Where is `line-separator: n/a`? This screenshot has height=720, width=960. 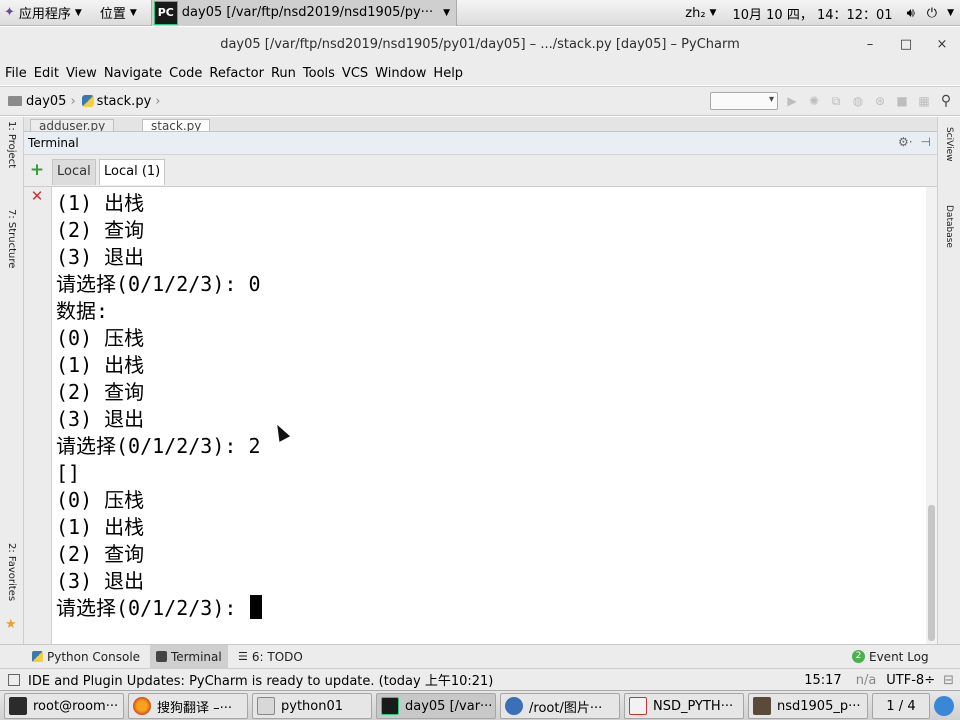 line-separator: n/a is located at coordinates (866, 680).